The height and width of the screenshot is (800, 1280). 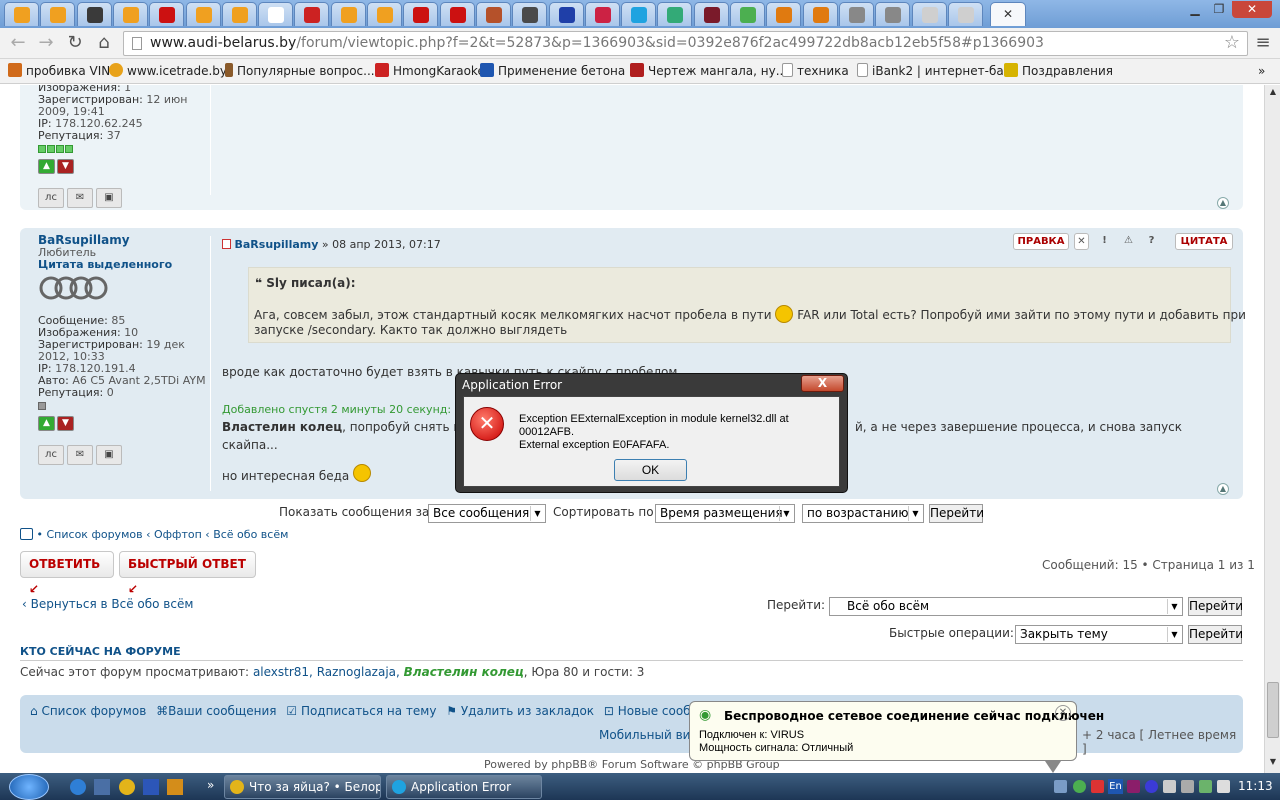 What do you see at coordinates (430, 71) in the screenshot?
I see `bookmark-item: HmongKaraoke` at bounding box center [430, 71].